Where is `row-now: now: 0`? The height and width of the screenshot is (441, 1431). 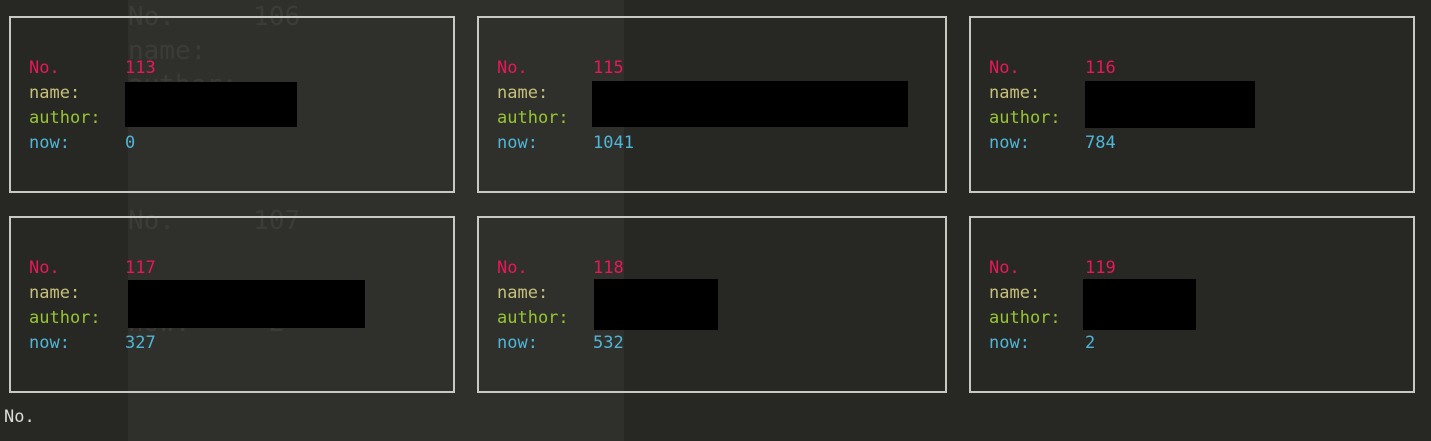 row-now: now: 0 is located at coordinates (82, 143).